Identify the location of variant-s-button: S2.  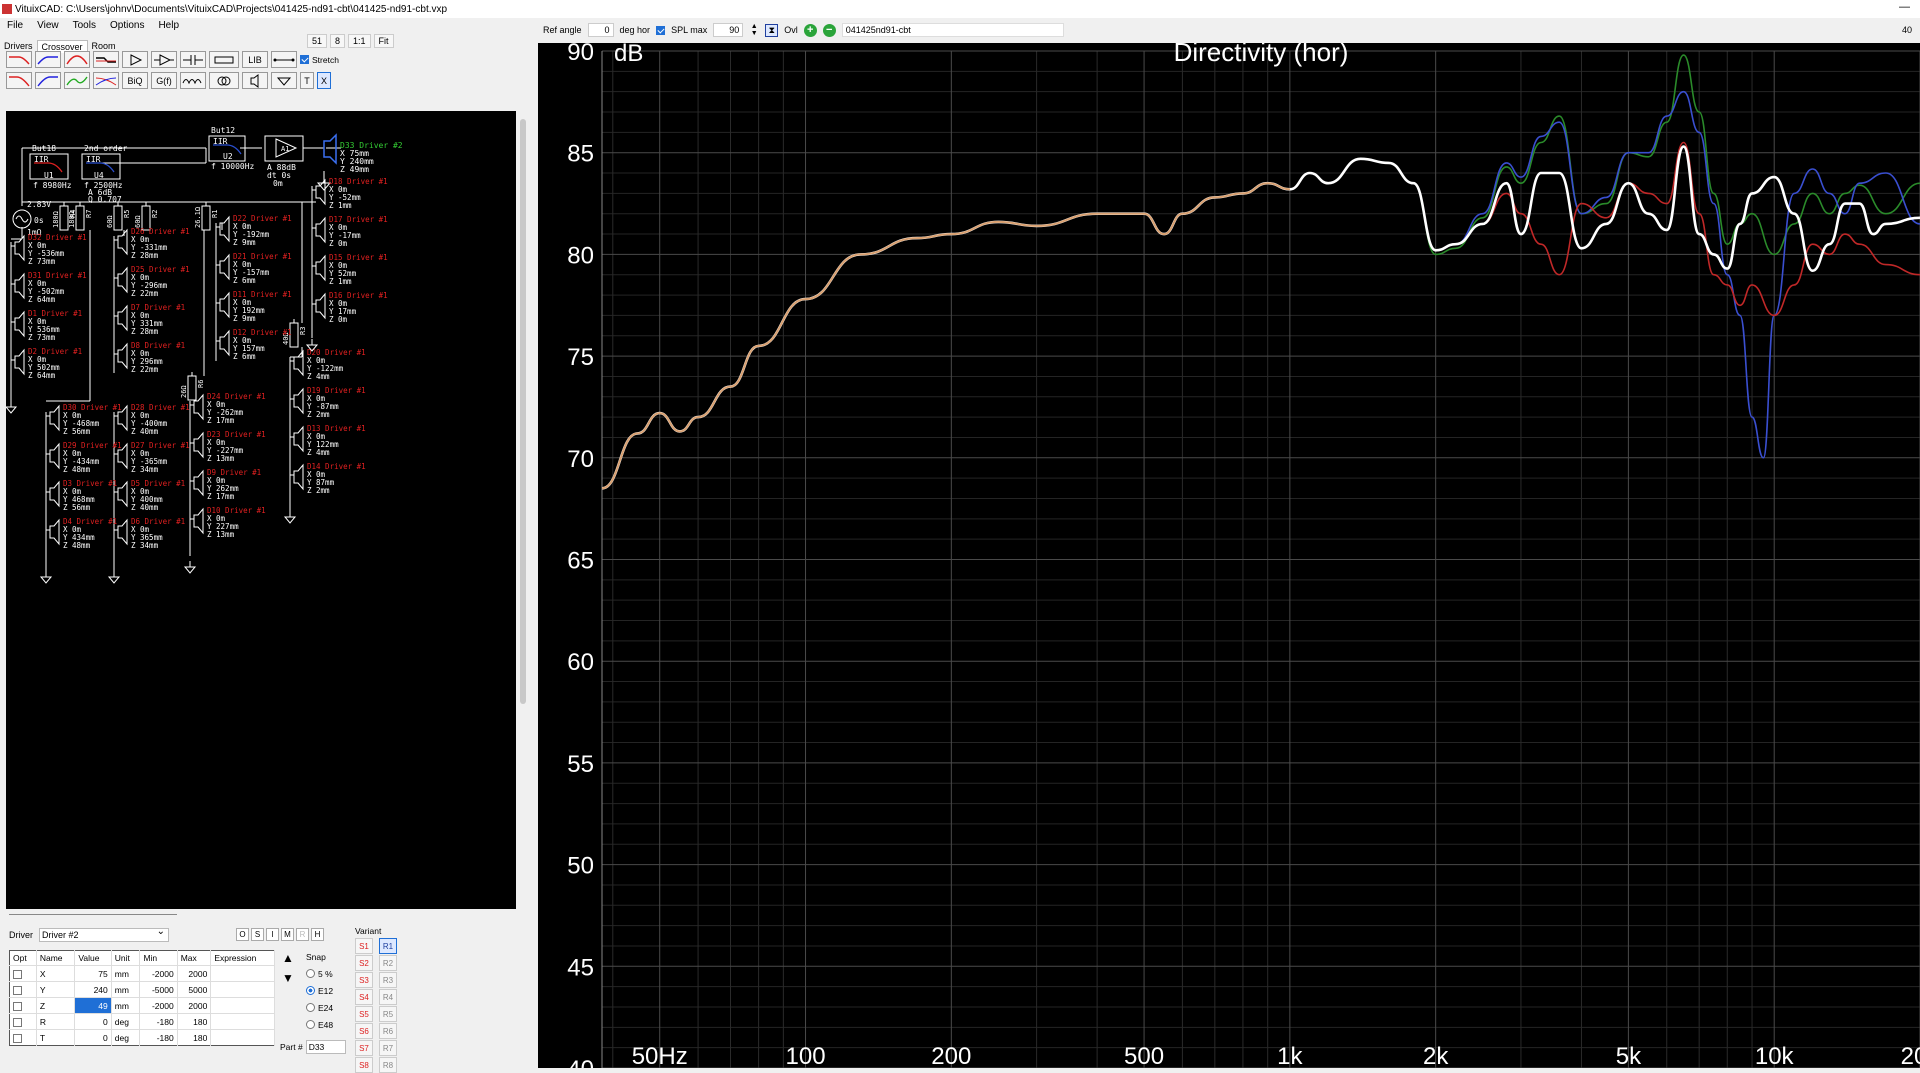
(364, 963).